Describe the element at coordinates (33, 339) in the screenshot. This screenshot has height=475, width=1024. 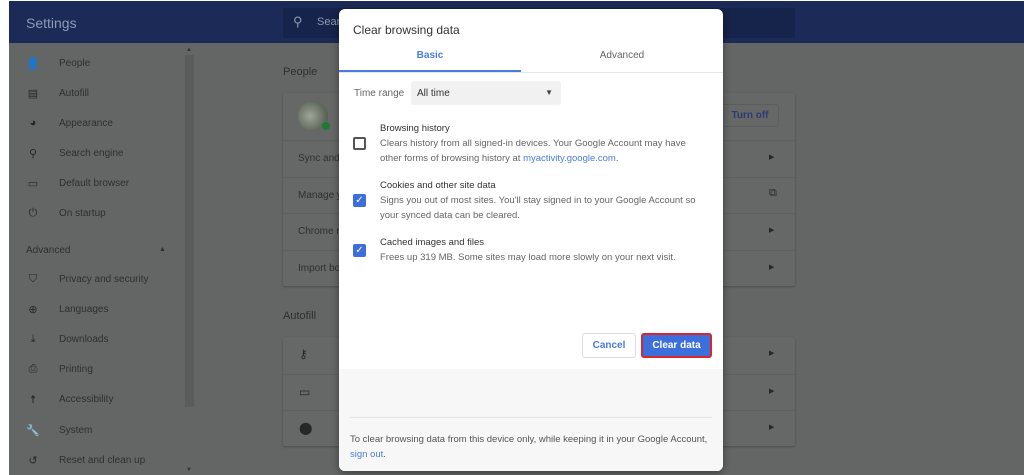
I see `download-icon: ⤓` at that location.